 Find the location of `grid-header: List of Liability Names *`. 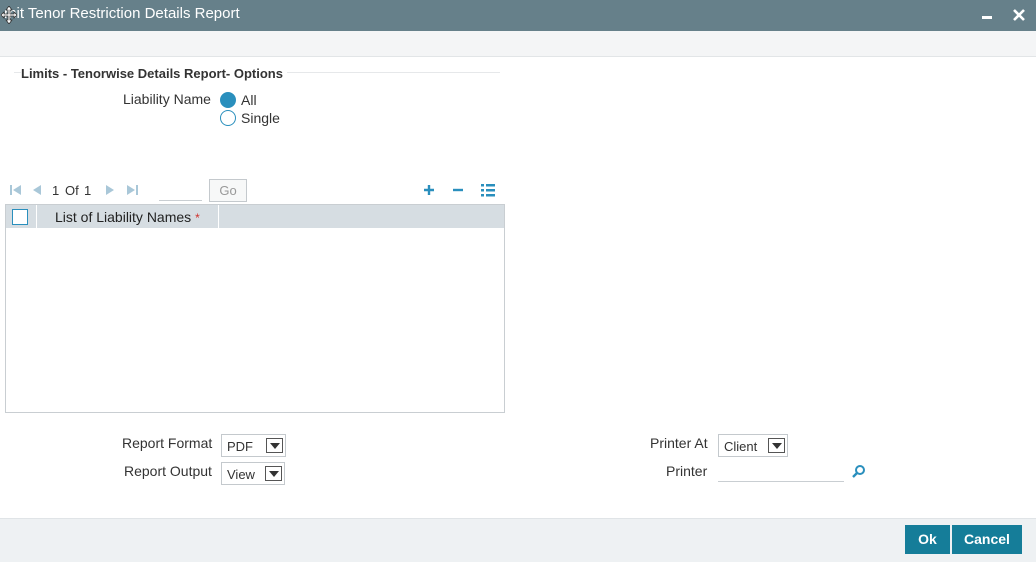

grid-header: List of Liability Names * is located at coordinates (255, 216).